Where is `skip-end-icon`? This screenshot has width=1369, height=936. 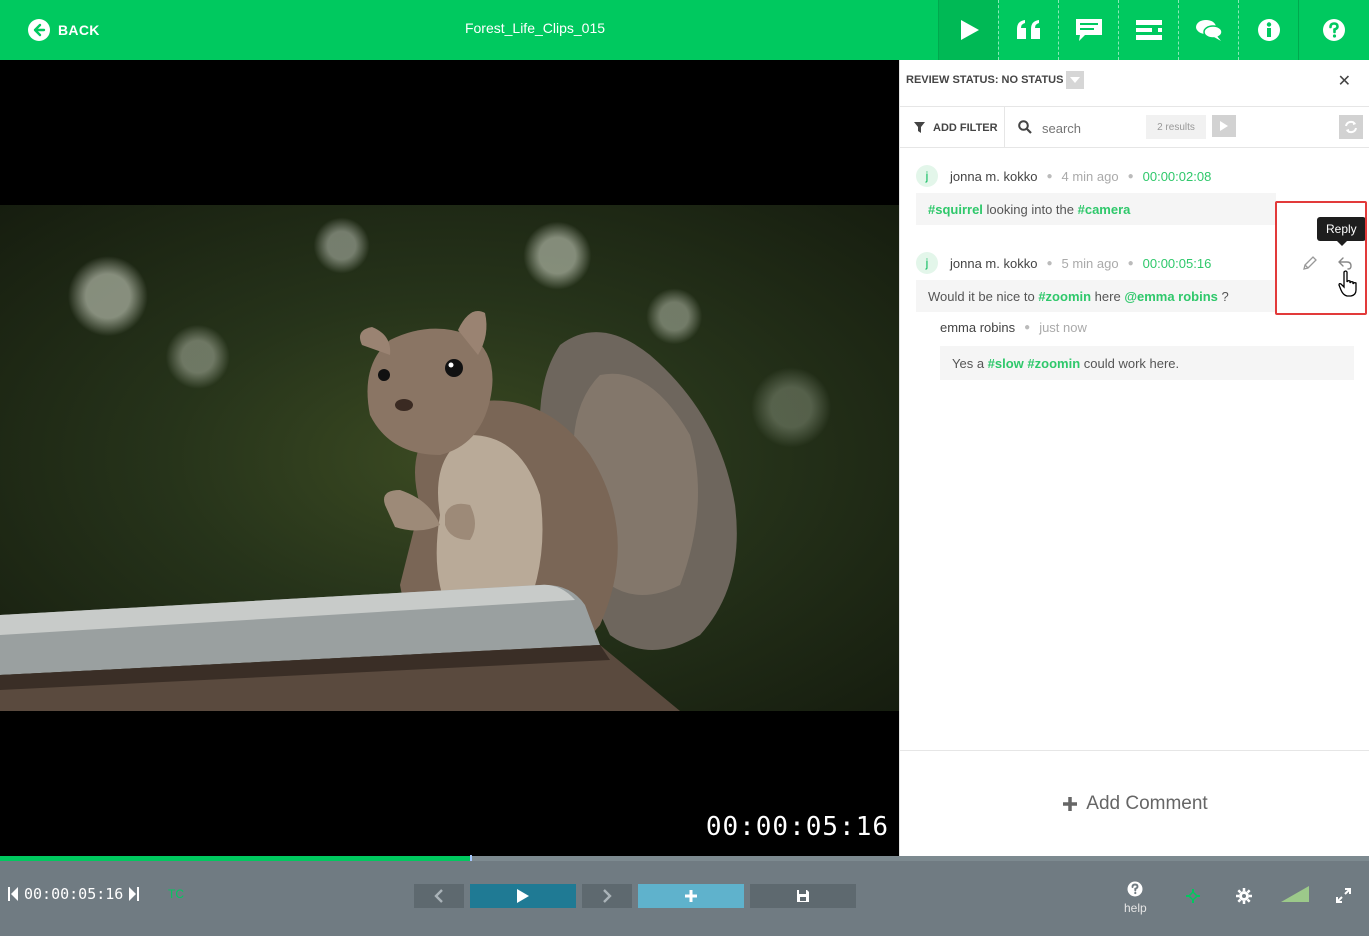 skip-end-icon is located at coordinates (134, 894).